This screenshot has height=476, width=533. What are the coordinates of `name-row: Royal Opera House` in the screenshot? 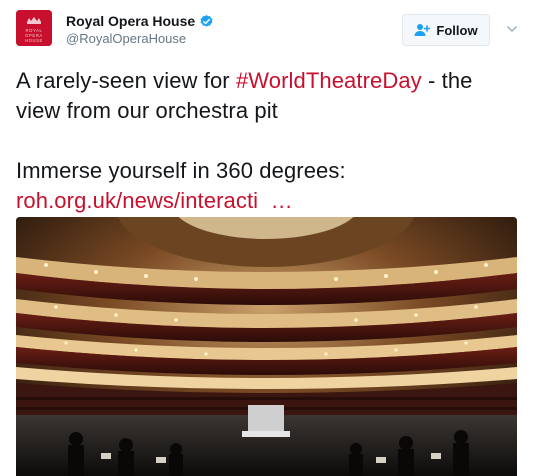 It's located at (140, 21).